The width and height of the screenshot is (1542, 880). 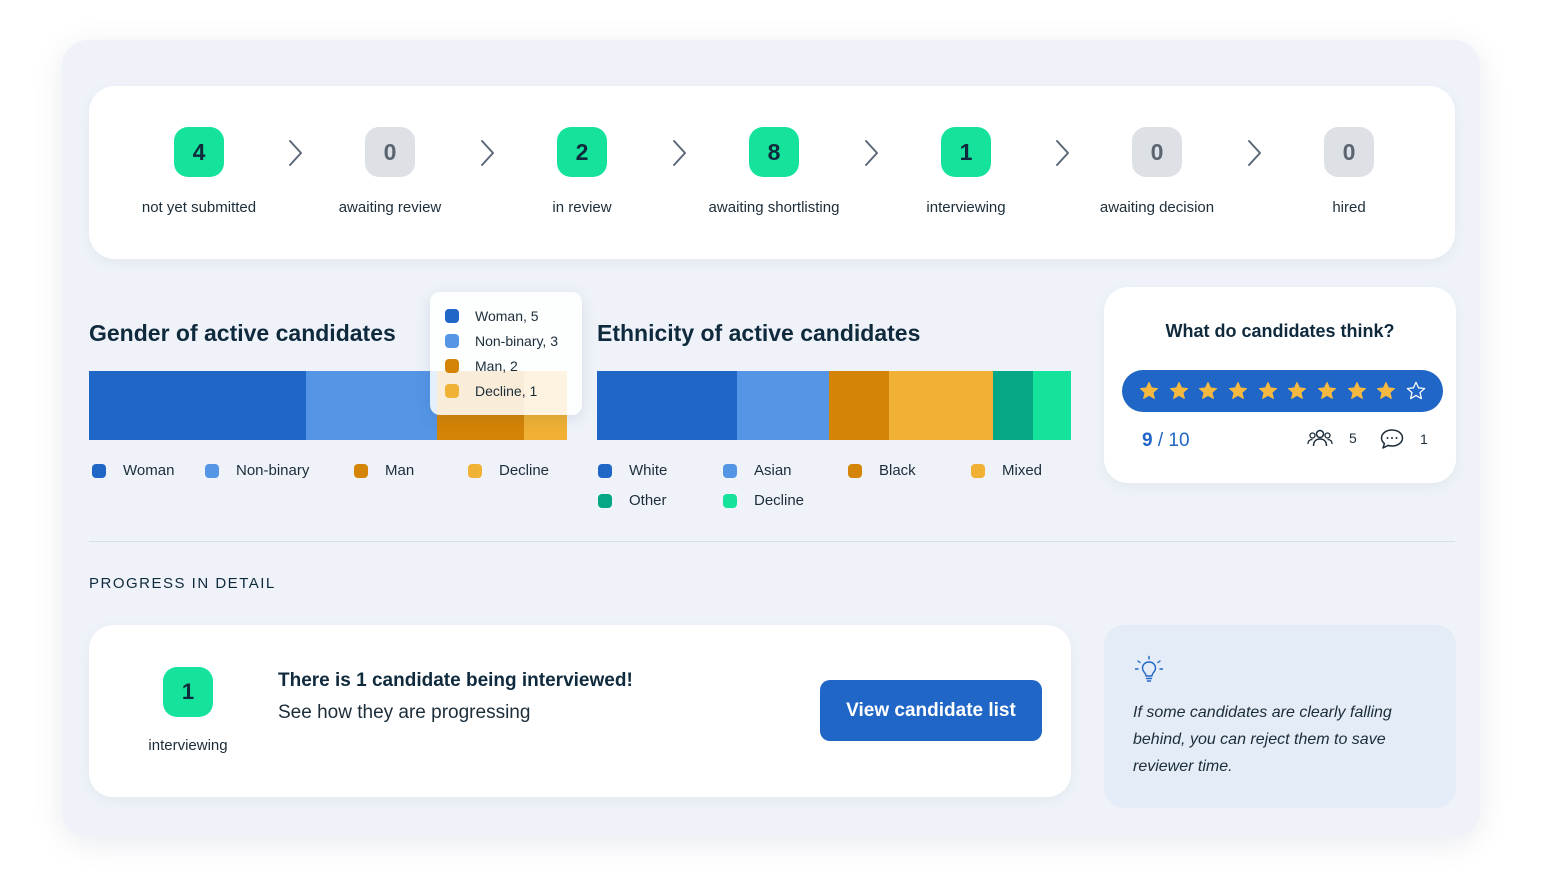 I want to click on legend-item-mixed: Mixed, so click(x=1006, y=470).